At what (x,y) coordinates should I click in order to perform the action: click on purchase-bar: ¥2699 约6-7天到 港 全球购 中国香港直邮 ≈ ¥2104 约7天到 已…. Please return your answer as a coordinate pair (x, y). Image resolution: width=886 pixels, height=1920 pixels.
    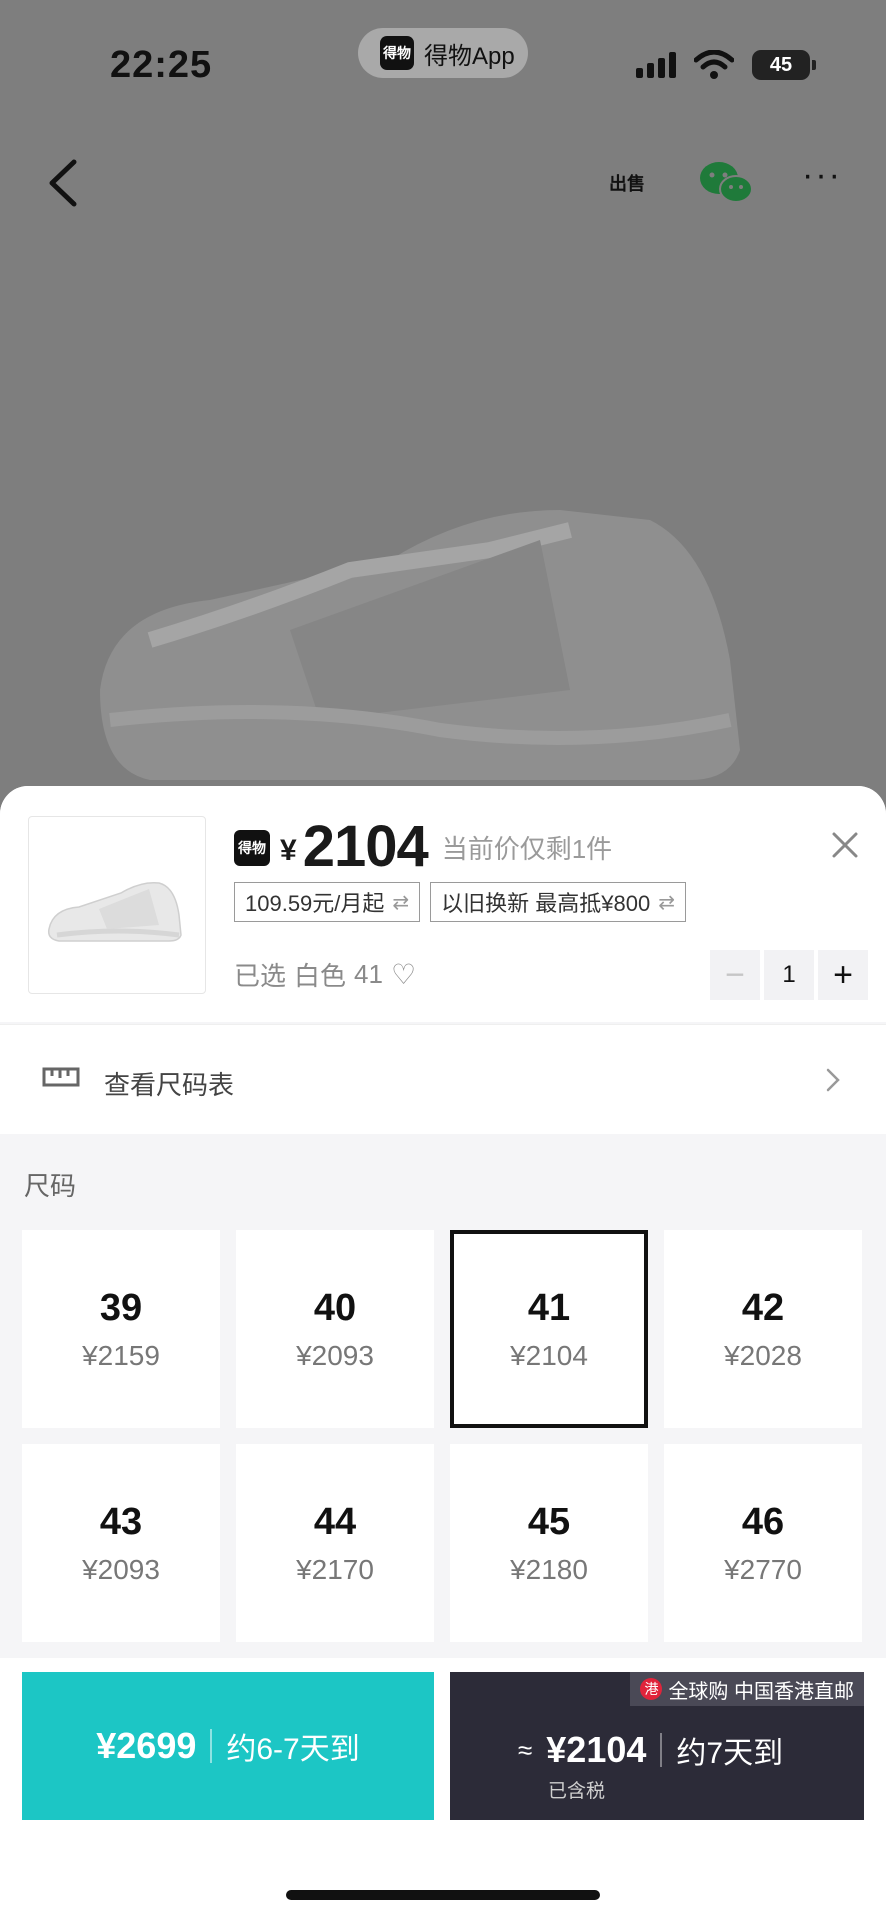
    Looking at the image, I should click on (443, 1789).